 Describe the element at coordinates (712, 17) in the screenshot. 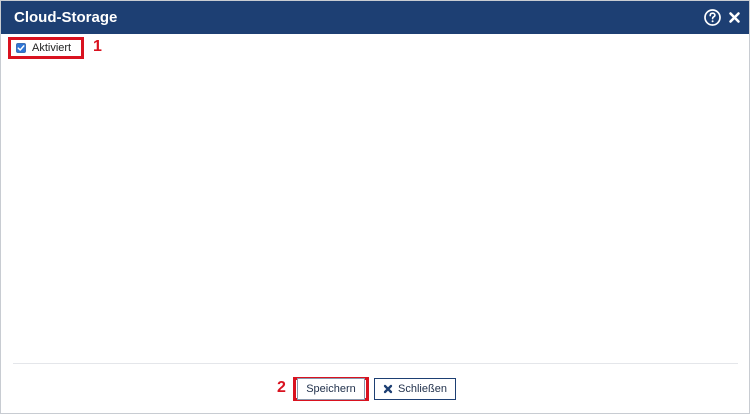

I see `help-icon` at that location.